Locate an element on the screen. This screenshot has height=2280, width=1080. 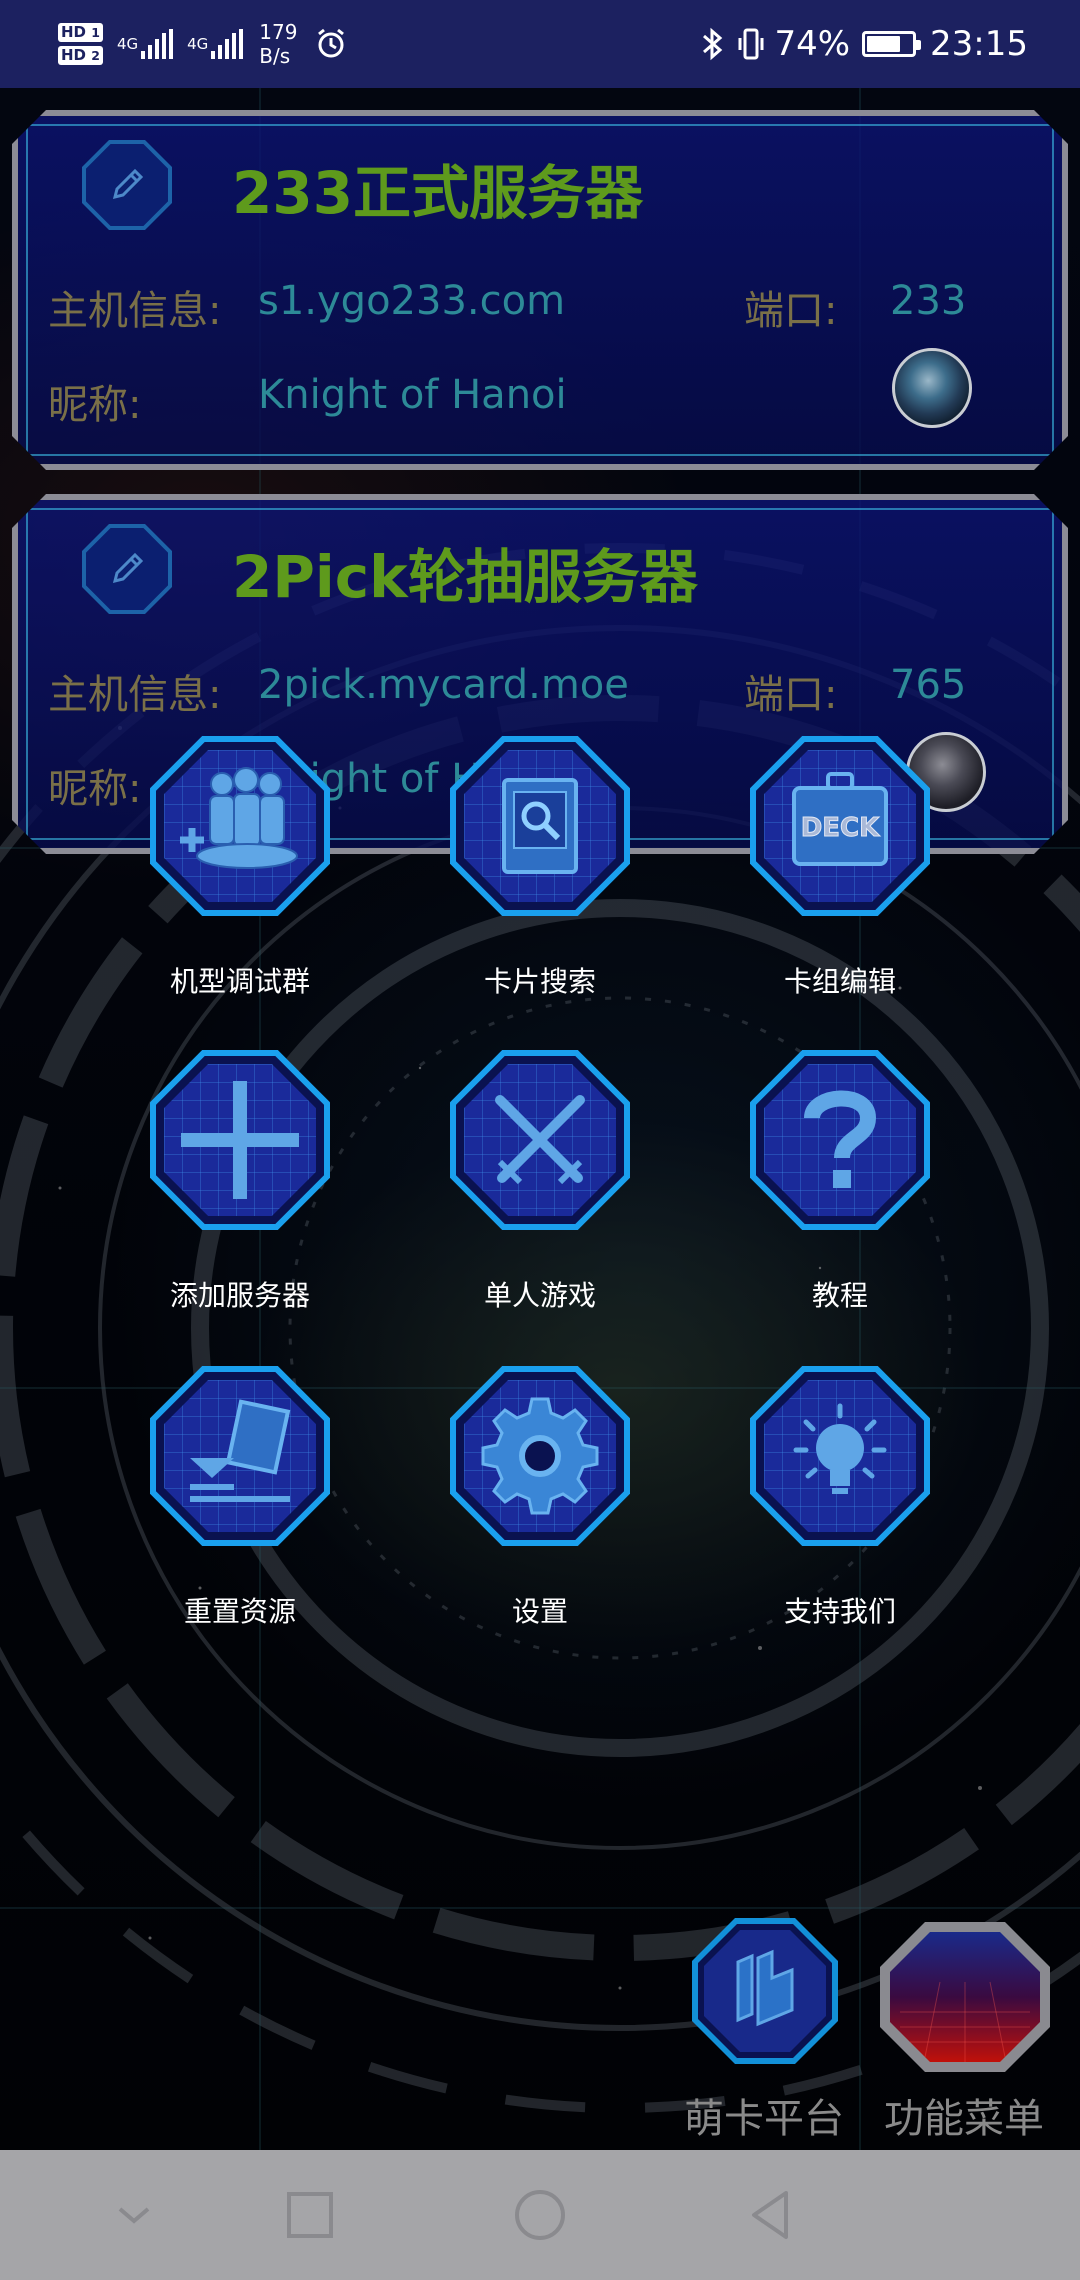
clock: 23:15 is located at coordinates (979, 44).